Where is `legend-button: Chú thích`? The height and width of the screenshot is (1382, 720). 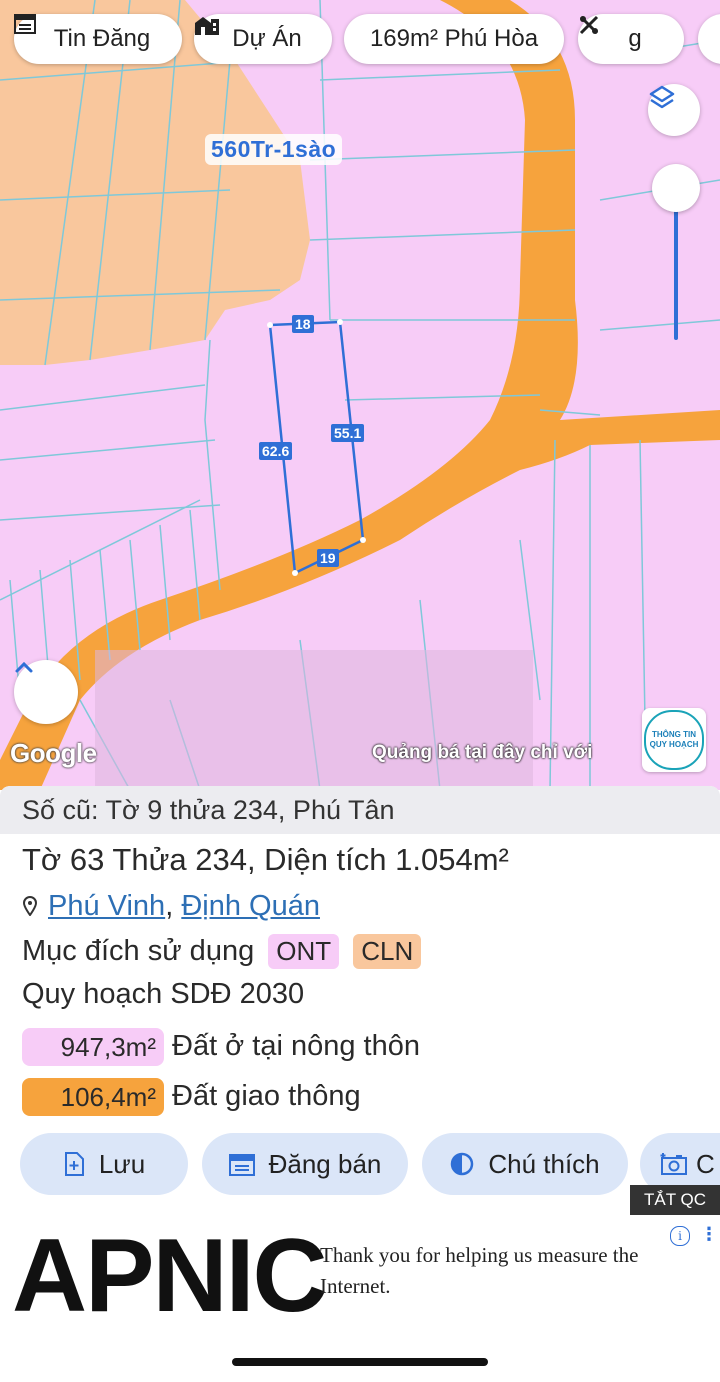 legend-button: Chú thích is located at coordinates (525, 1164).